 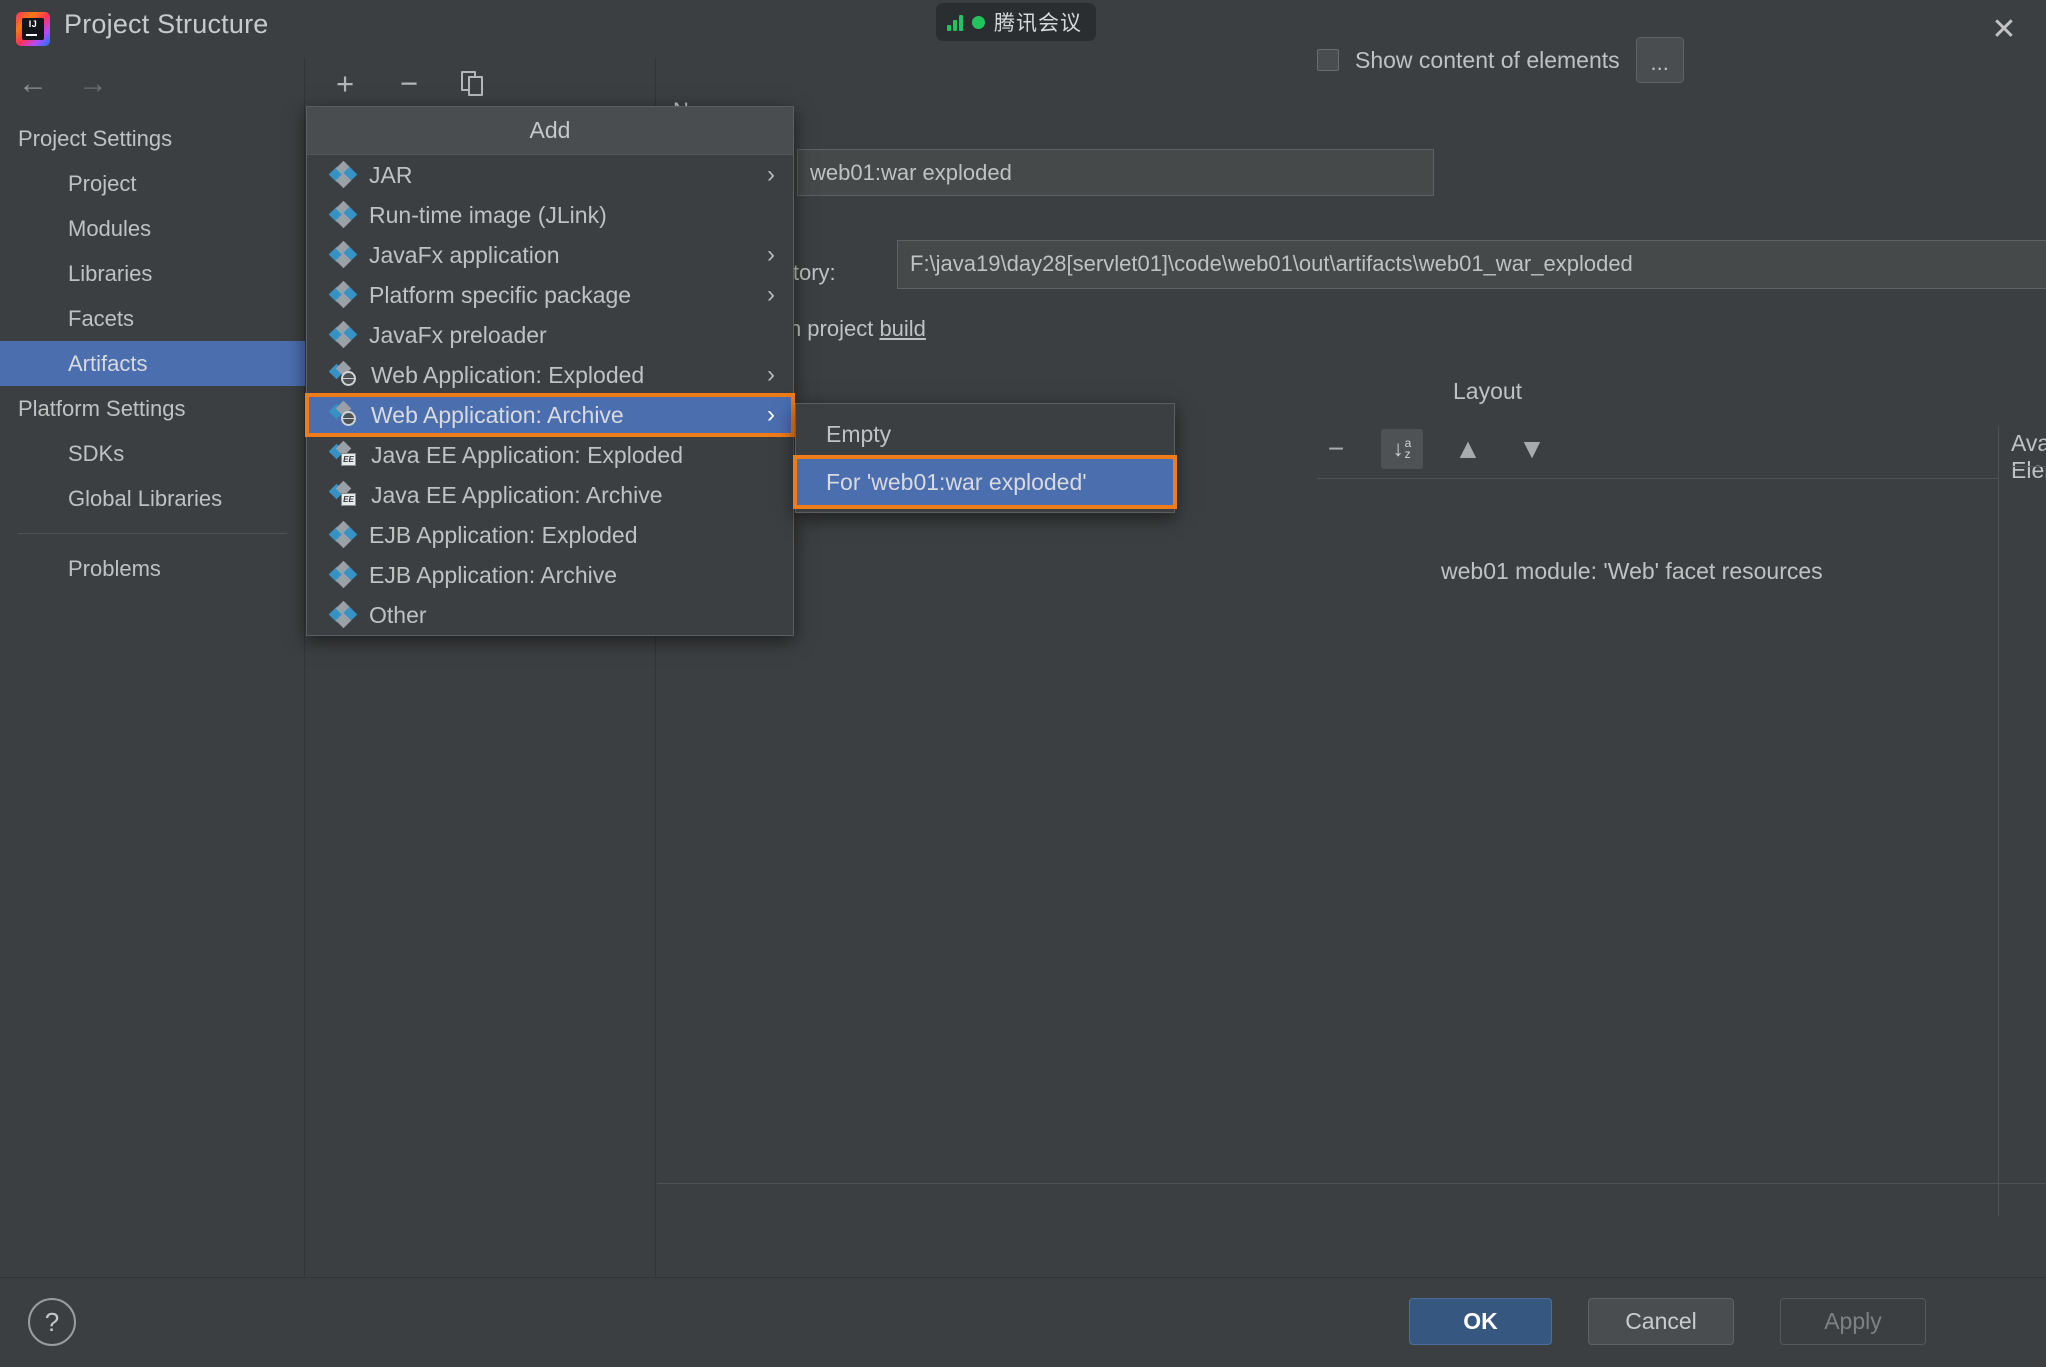 I want to click on copy-icon, so click(x=473, y=84).